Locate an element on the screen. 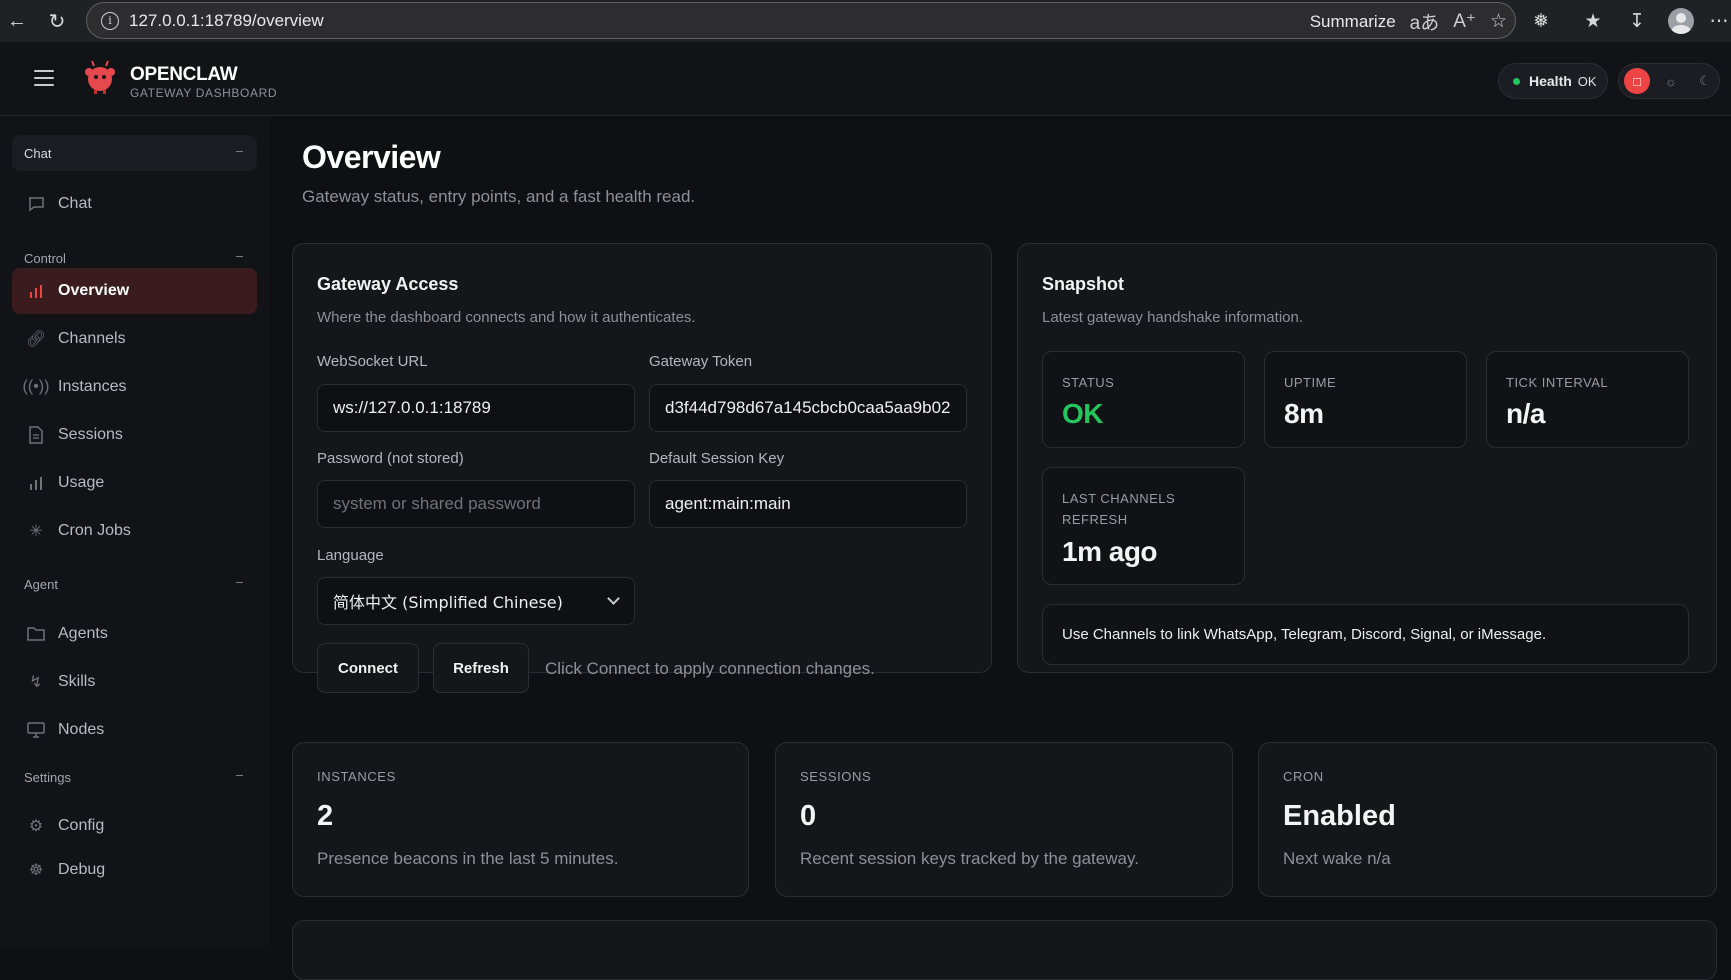 This screenshot has height=980, width=1731. sidebar-item-channels: 🔗︎ Channels is located at coordinates (134, 339).